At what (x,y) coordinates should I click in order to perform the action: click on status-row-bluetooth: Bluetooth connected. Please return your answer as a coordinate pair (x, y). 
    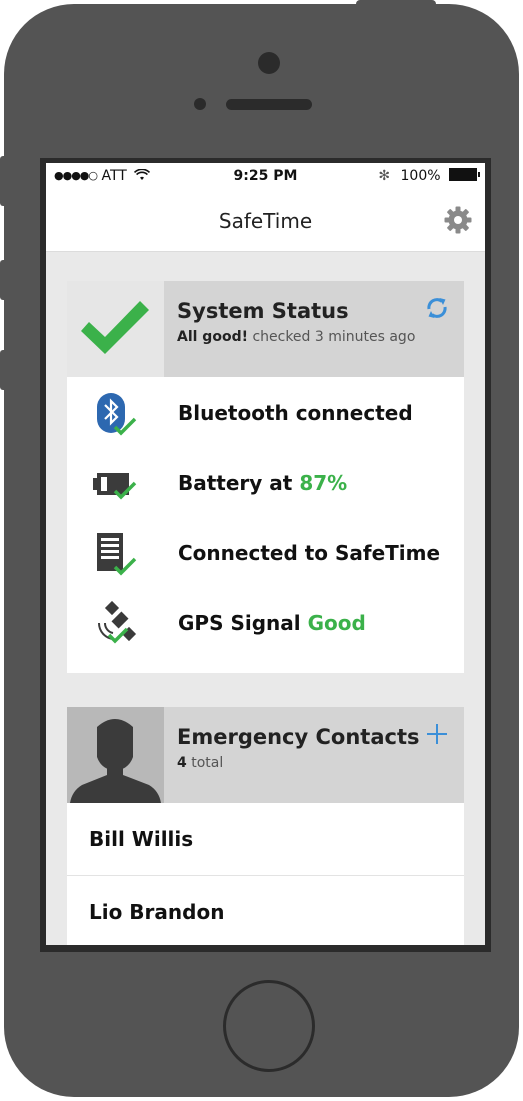
    Looking at the image, I should click on (265, 414).